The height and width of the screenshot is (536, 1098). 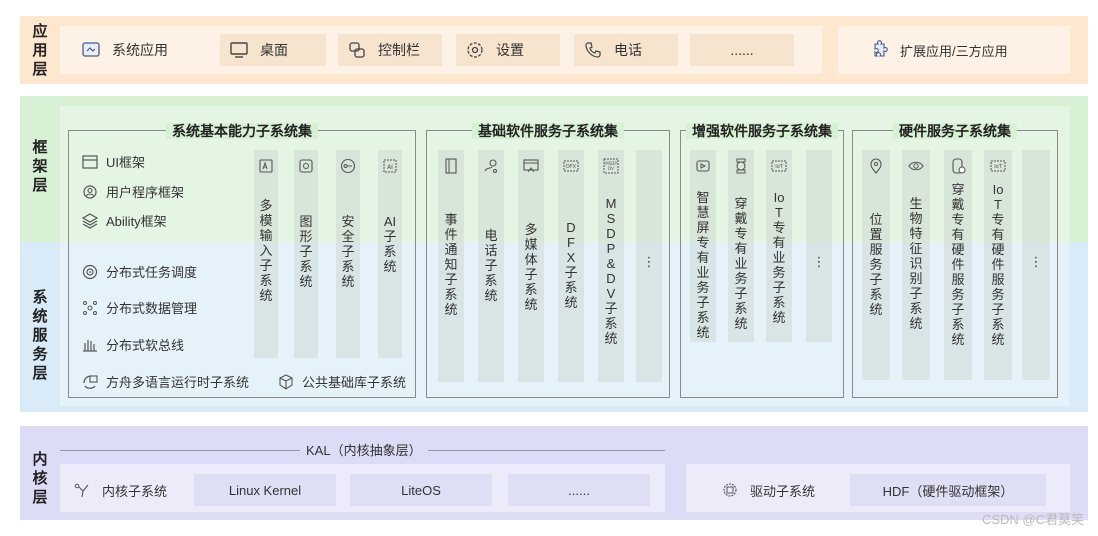 What do you see at coordinates (762, 131) in the screenshot?
I see `section-title: 增强软件服务子系统集` at bounding box center [762, 131].